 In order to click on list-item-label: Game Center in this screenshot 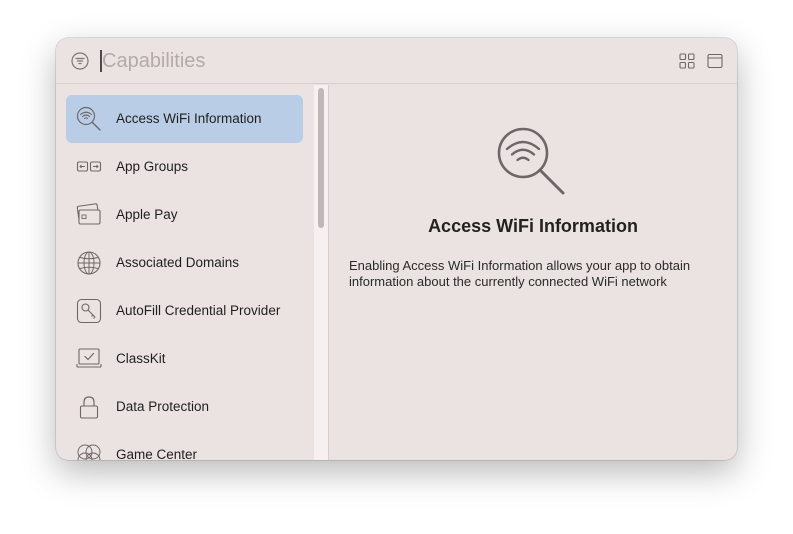, I will do `click(157, 453)`.